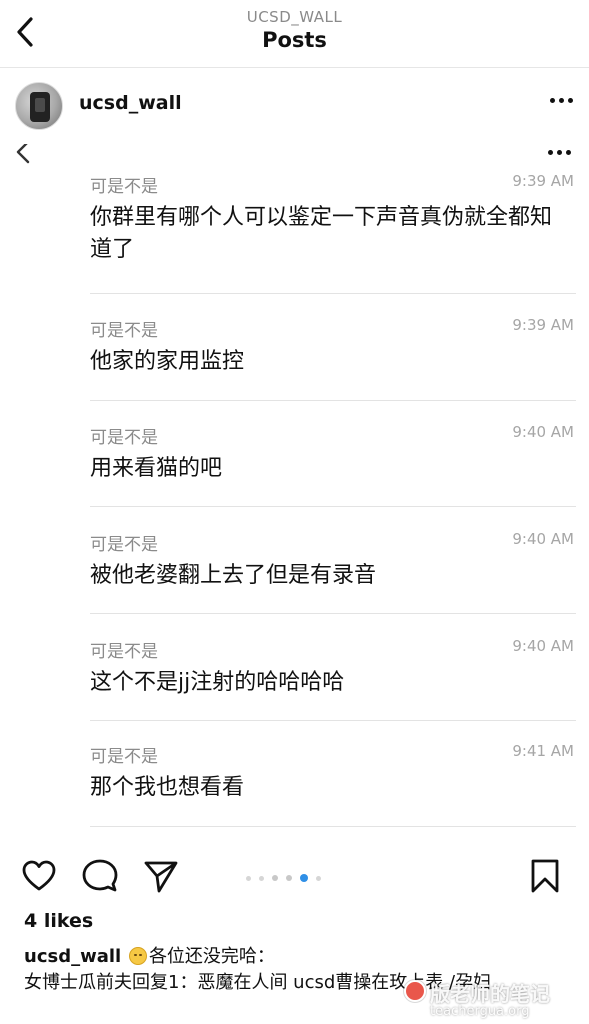 The height and width of the screenshot is (1024, 589). What do you see at coordinates (156, 468) in the screenshot?
I see `message-text: 用来看猫的吧` at bounding box center [156, 468].